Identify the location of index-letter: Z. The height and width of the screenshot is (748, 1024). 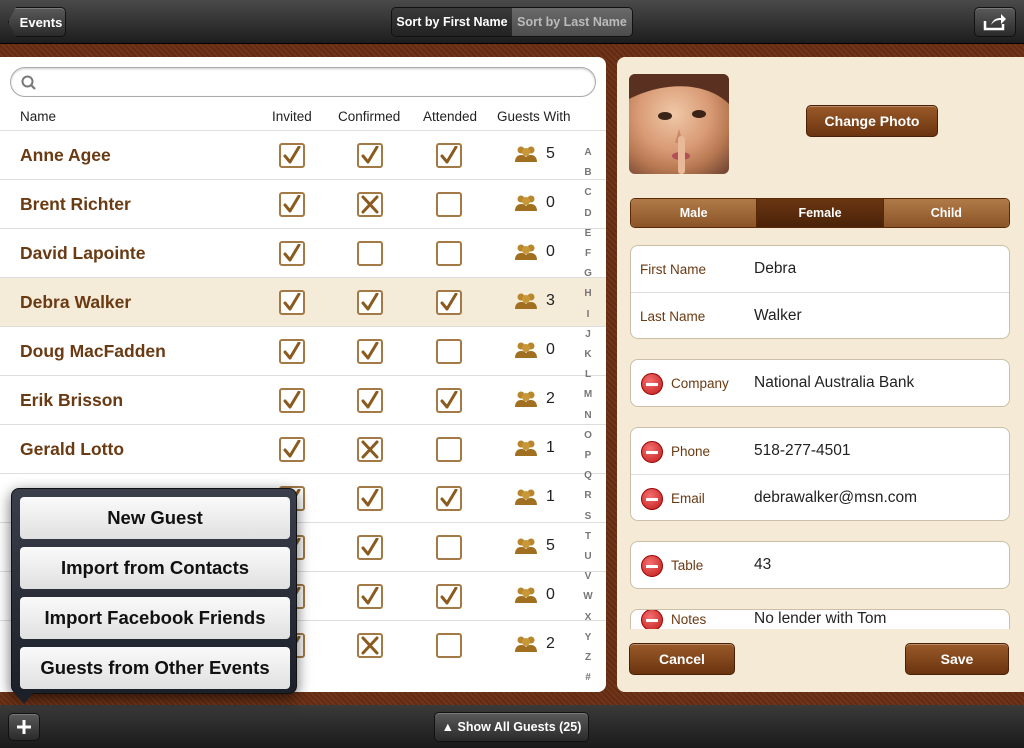
(588, 658).